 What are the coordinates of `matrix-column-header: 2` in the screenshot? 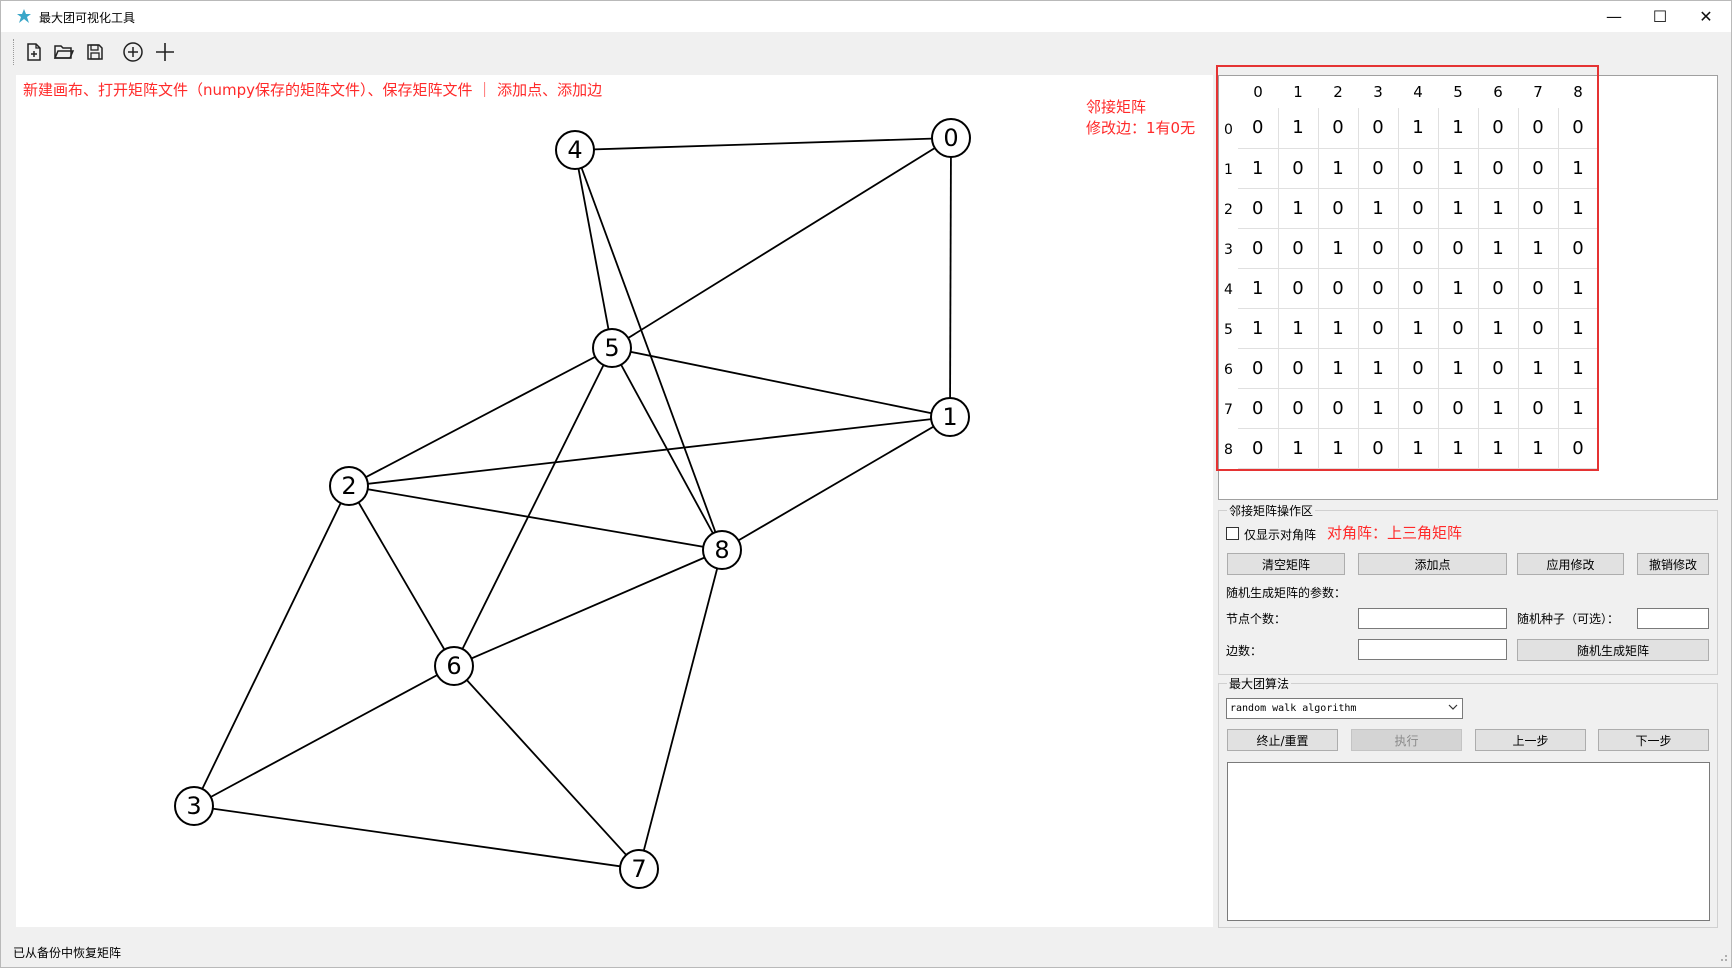 It's located at (1338, 92).